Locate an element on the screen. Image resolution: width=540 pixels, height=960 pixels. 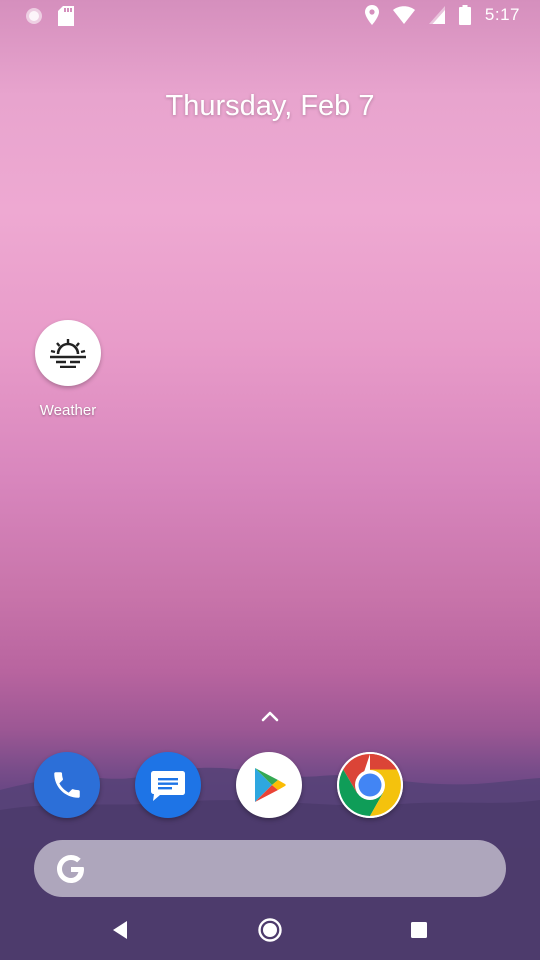
recents-icon is located at coordinates (419, 930).